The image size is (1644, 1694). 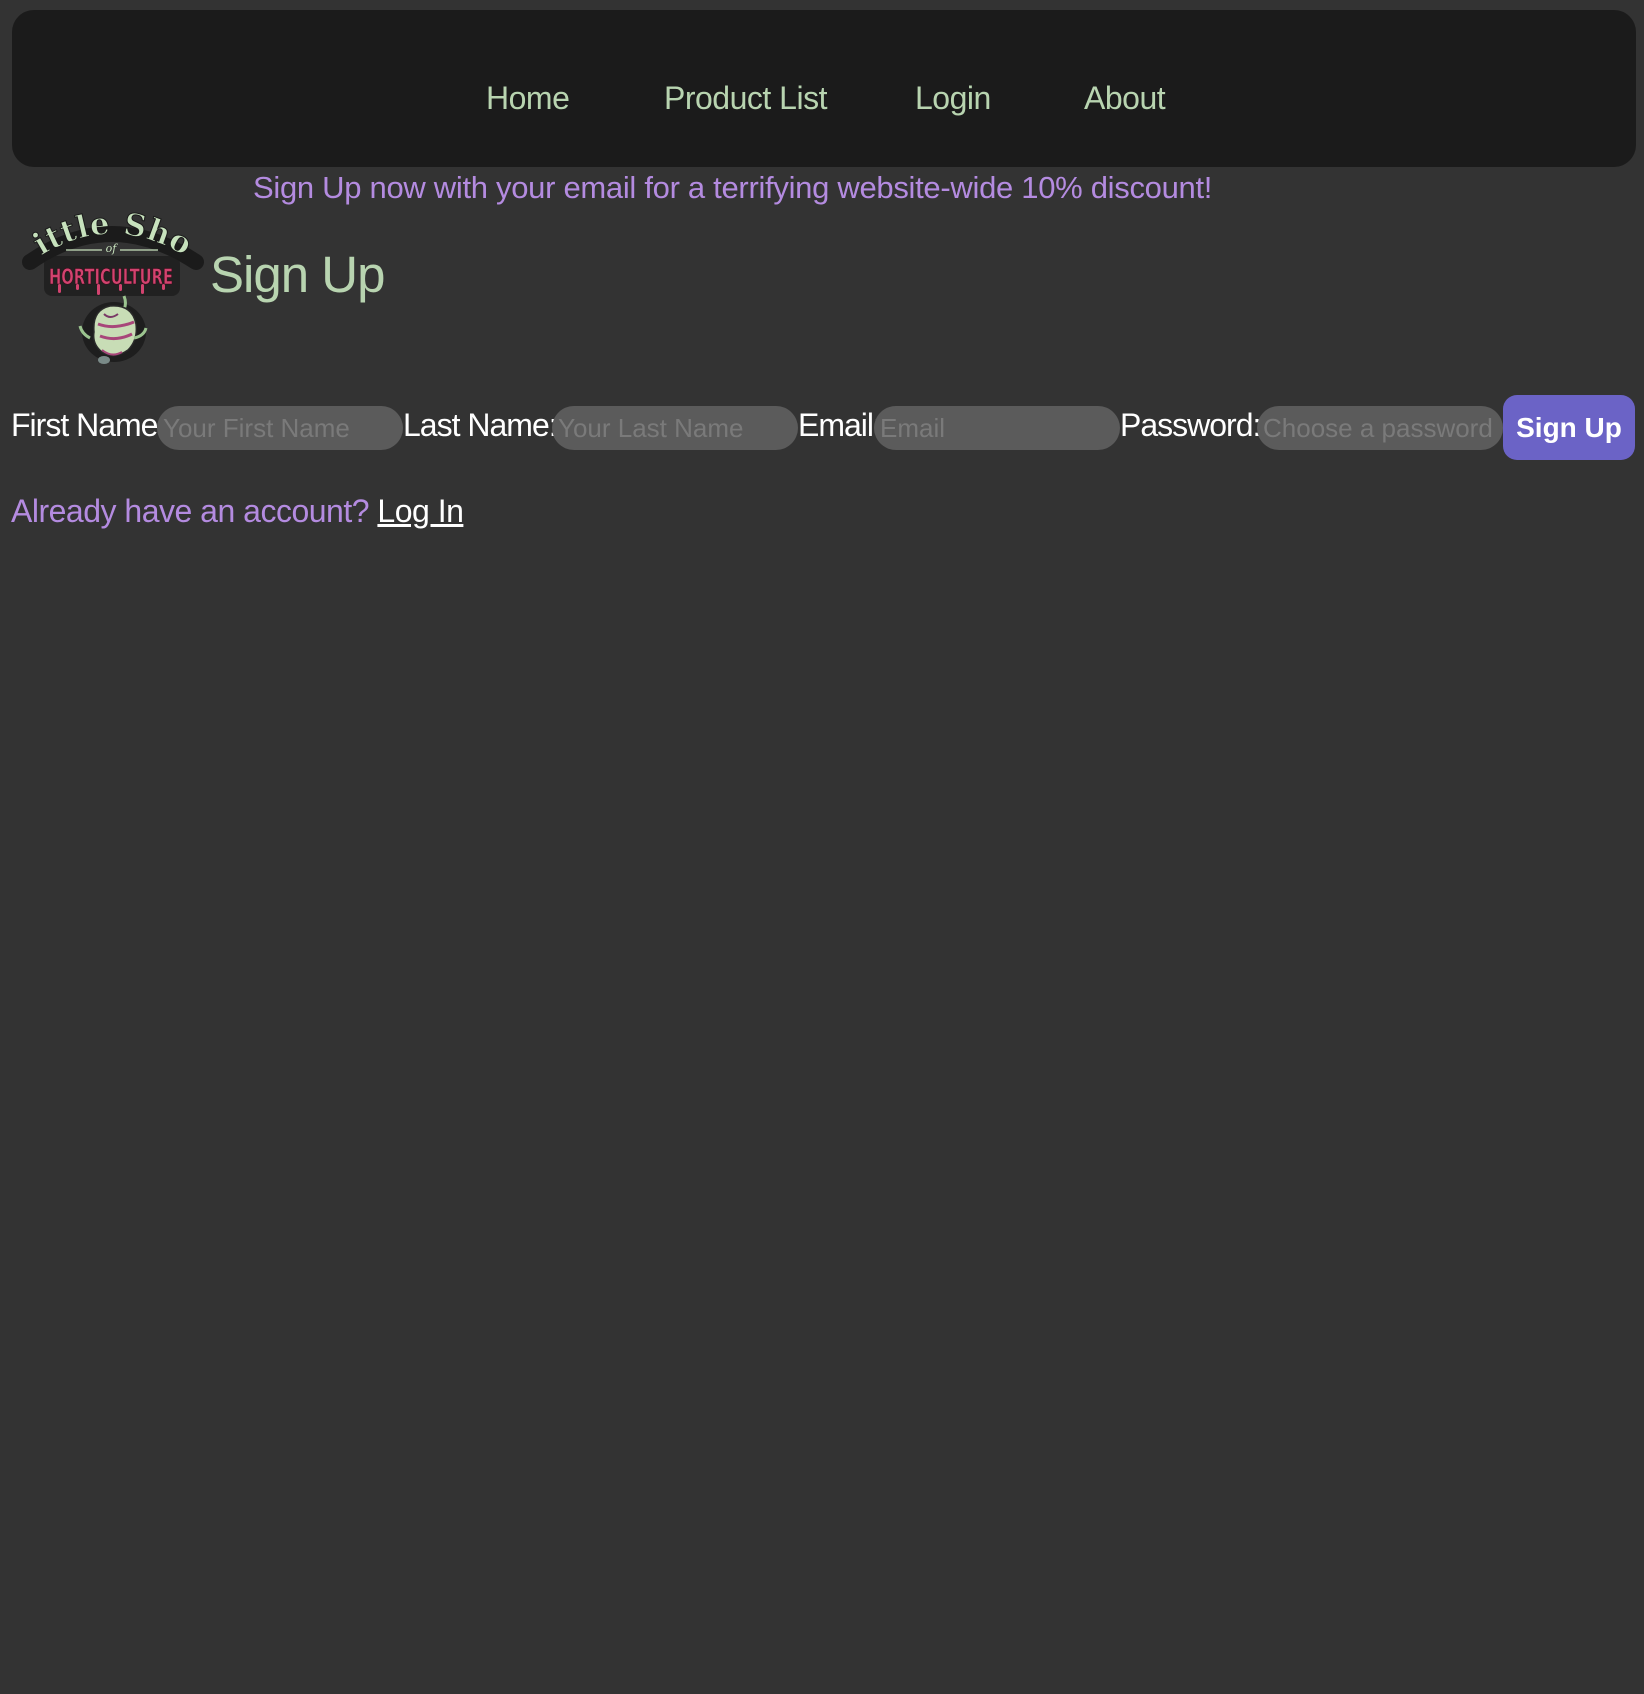 What do you see at coordinates (112, 248) in the screenshot?
I see `logo-line2: of` at bounding box center [112, 248].